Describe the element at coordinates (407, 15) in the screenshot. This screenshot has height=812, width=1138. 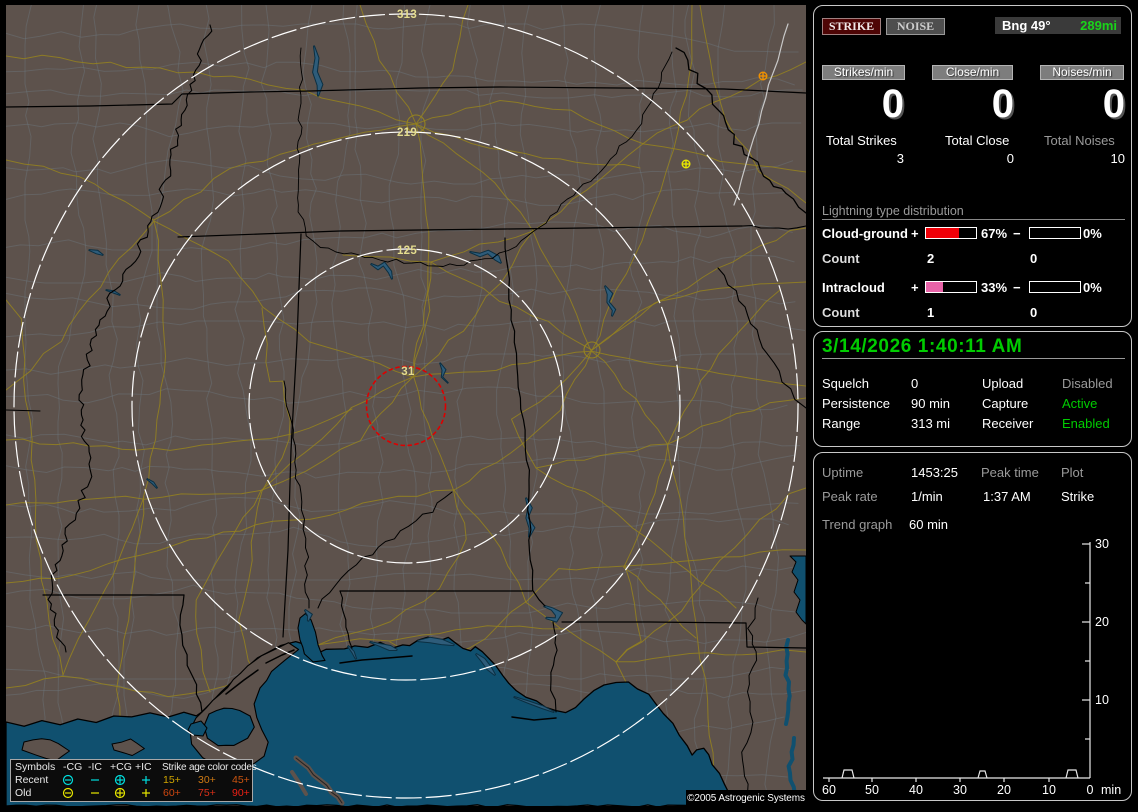
I see `svg-text: 313` at that location.